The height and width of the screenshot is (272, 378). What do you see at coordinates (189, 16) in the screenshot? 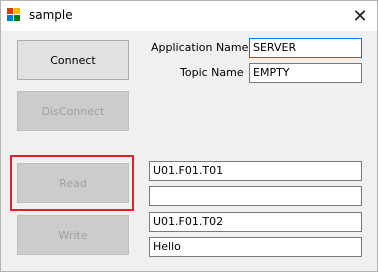
I see `title-bar: sample ✕` at bounding box center [189, 16].